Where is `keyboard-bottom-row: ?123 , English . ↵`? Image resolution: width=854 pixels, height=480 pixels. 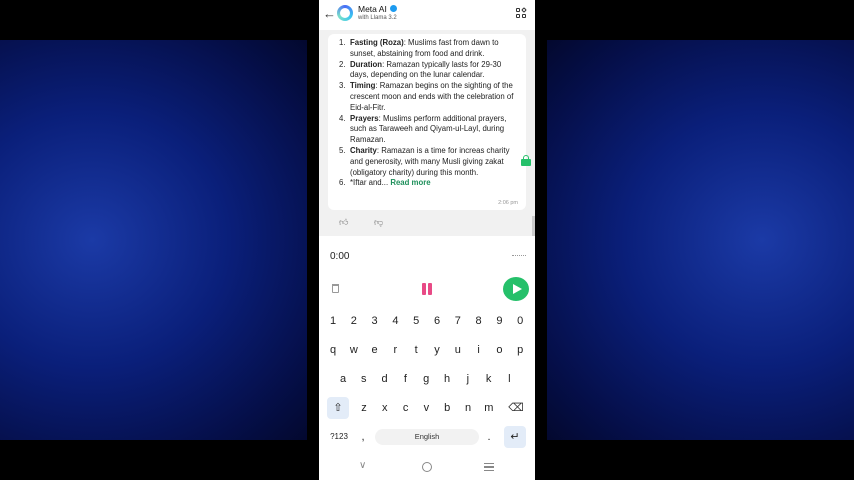 keyboard-bottom-row: ?123 , English . ↵ is located at coordinates (427, 437).